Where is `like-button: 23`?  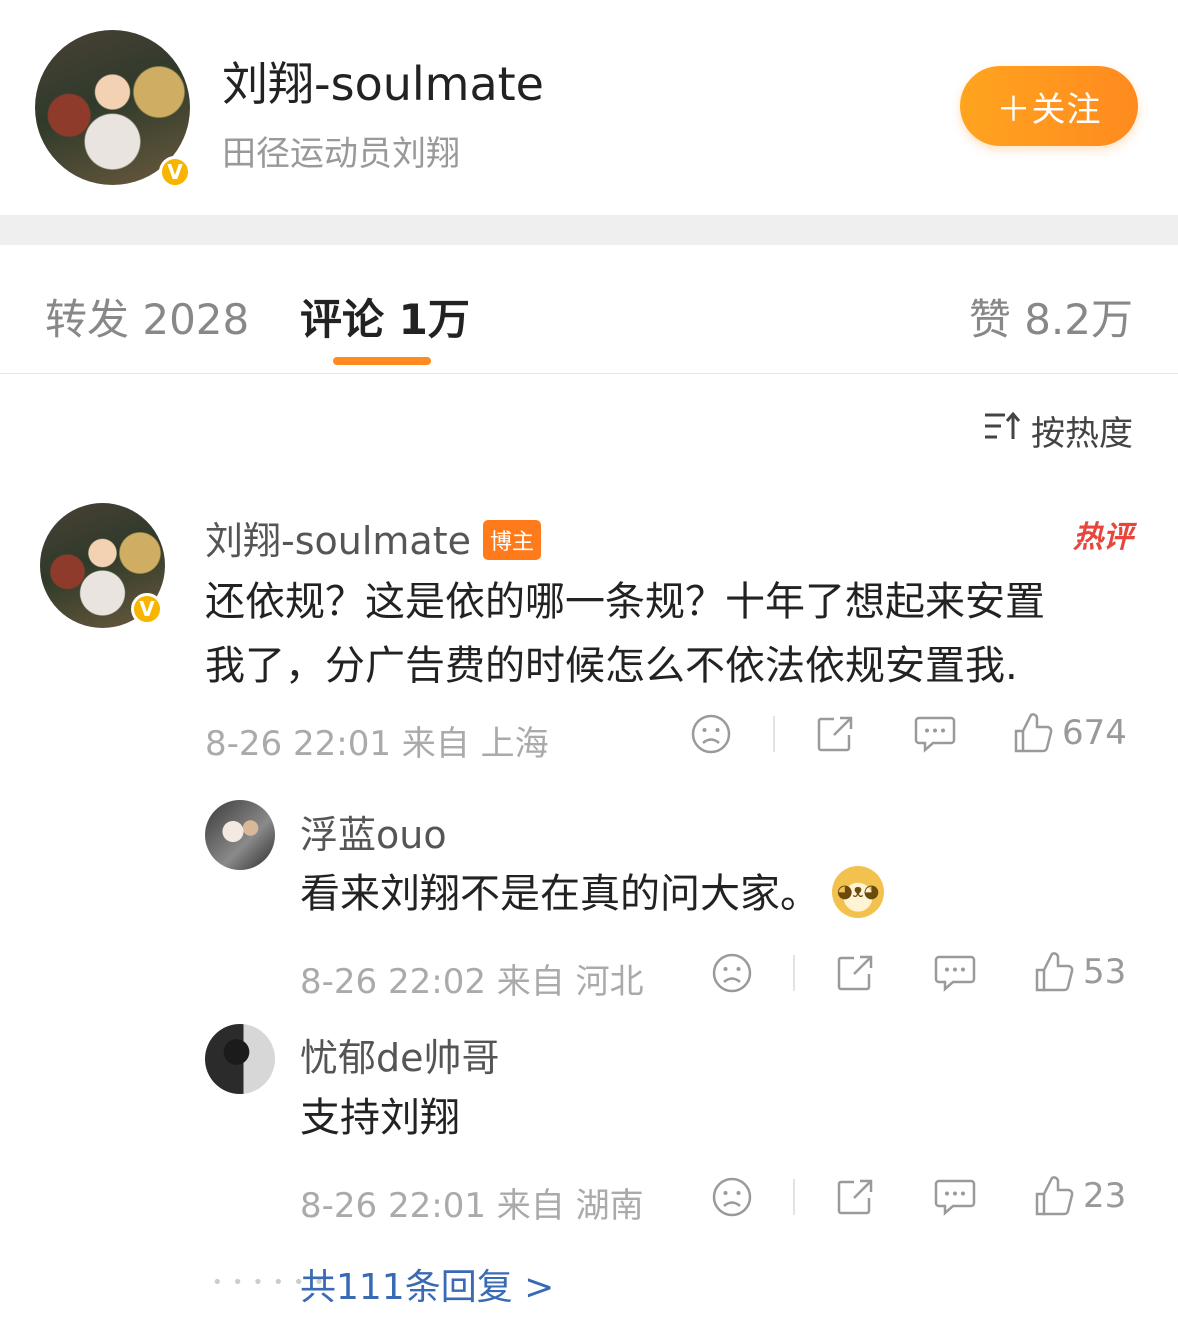 like-button: 23 is located at coordinates (1079, 1196).